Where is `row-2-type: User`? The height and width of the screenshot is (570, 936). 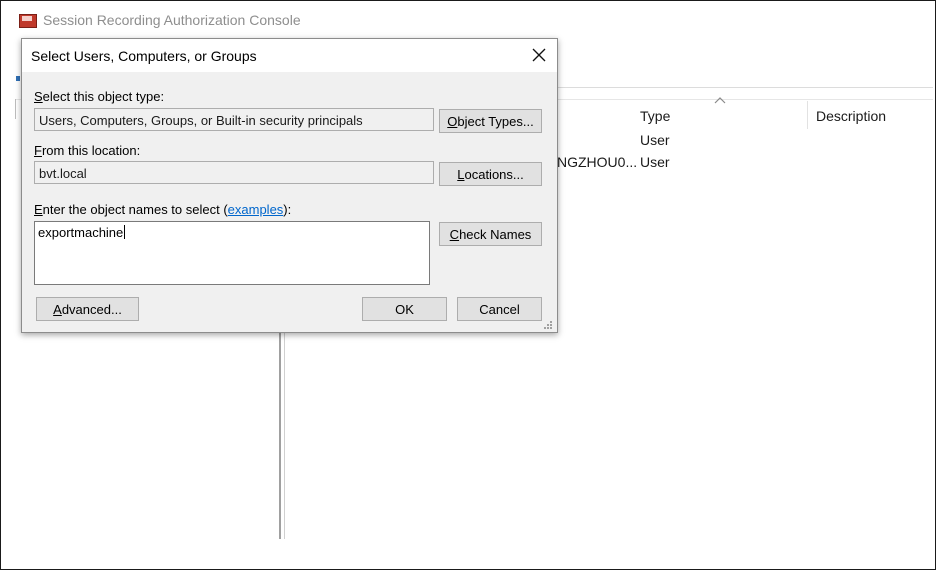
row-2-type: User is located at coordinates (655, 162).